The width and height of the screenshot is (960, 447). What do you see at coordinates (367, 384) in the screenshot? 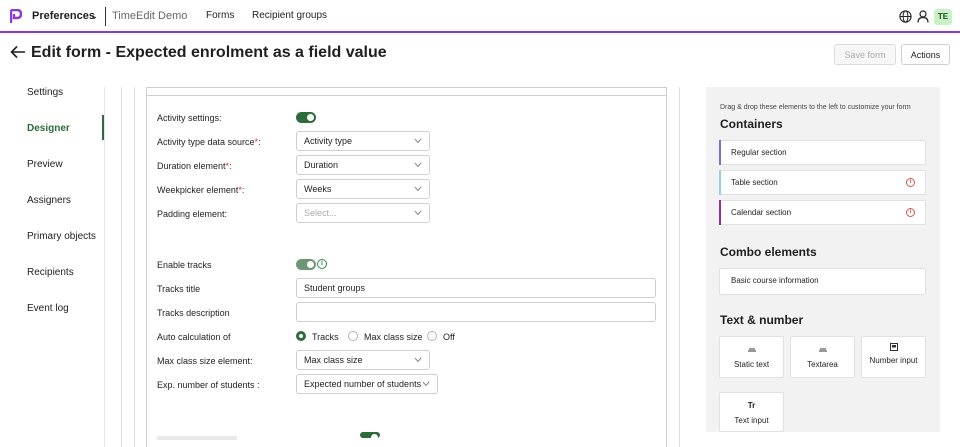
I see `exp-number-students-select: Expected number of students` at bounding box center [367, 384].